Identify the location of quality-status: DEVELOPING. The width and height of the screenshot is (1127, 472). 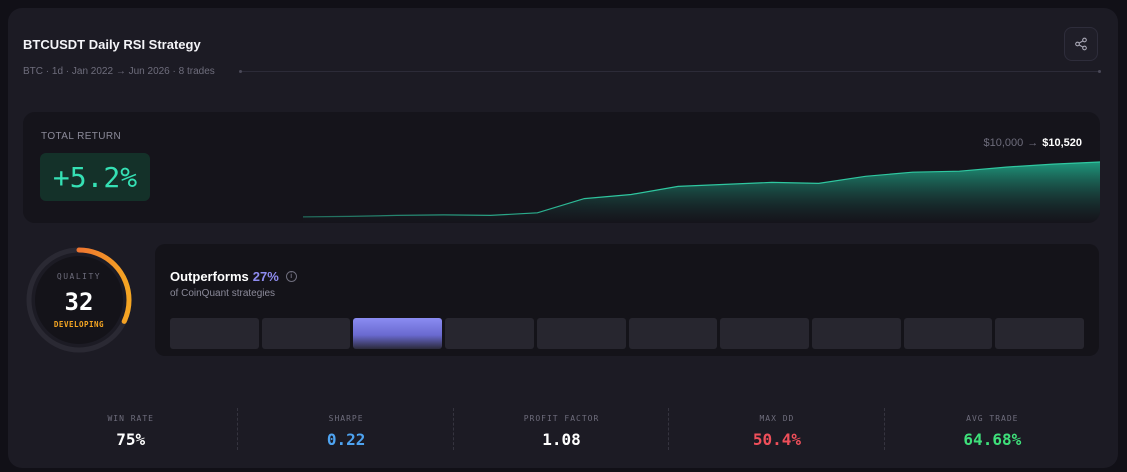
(79, 324).